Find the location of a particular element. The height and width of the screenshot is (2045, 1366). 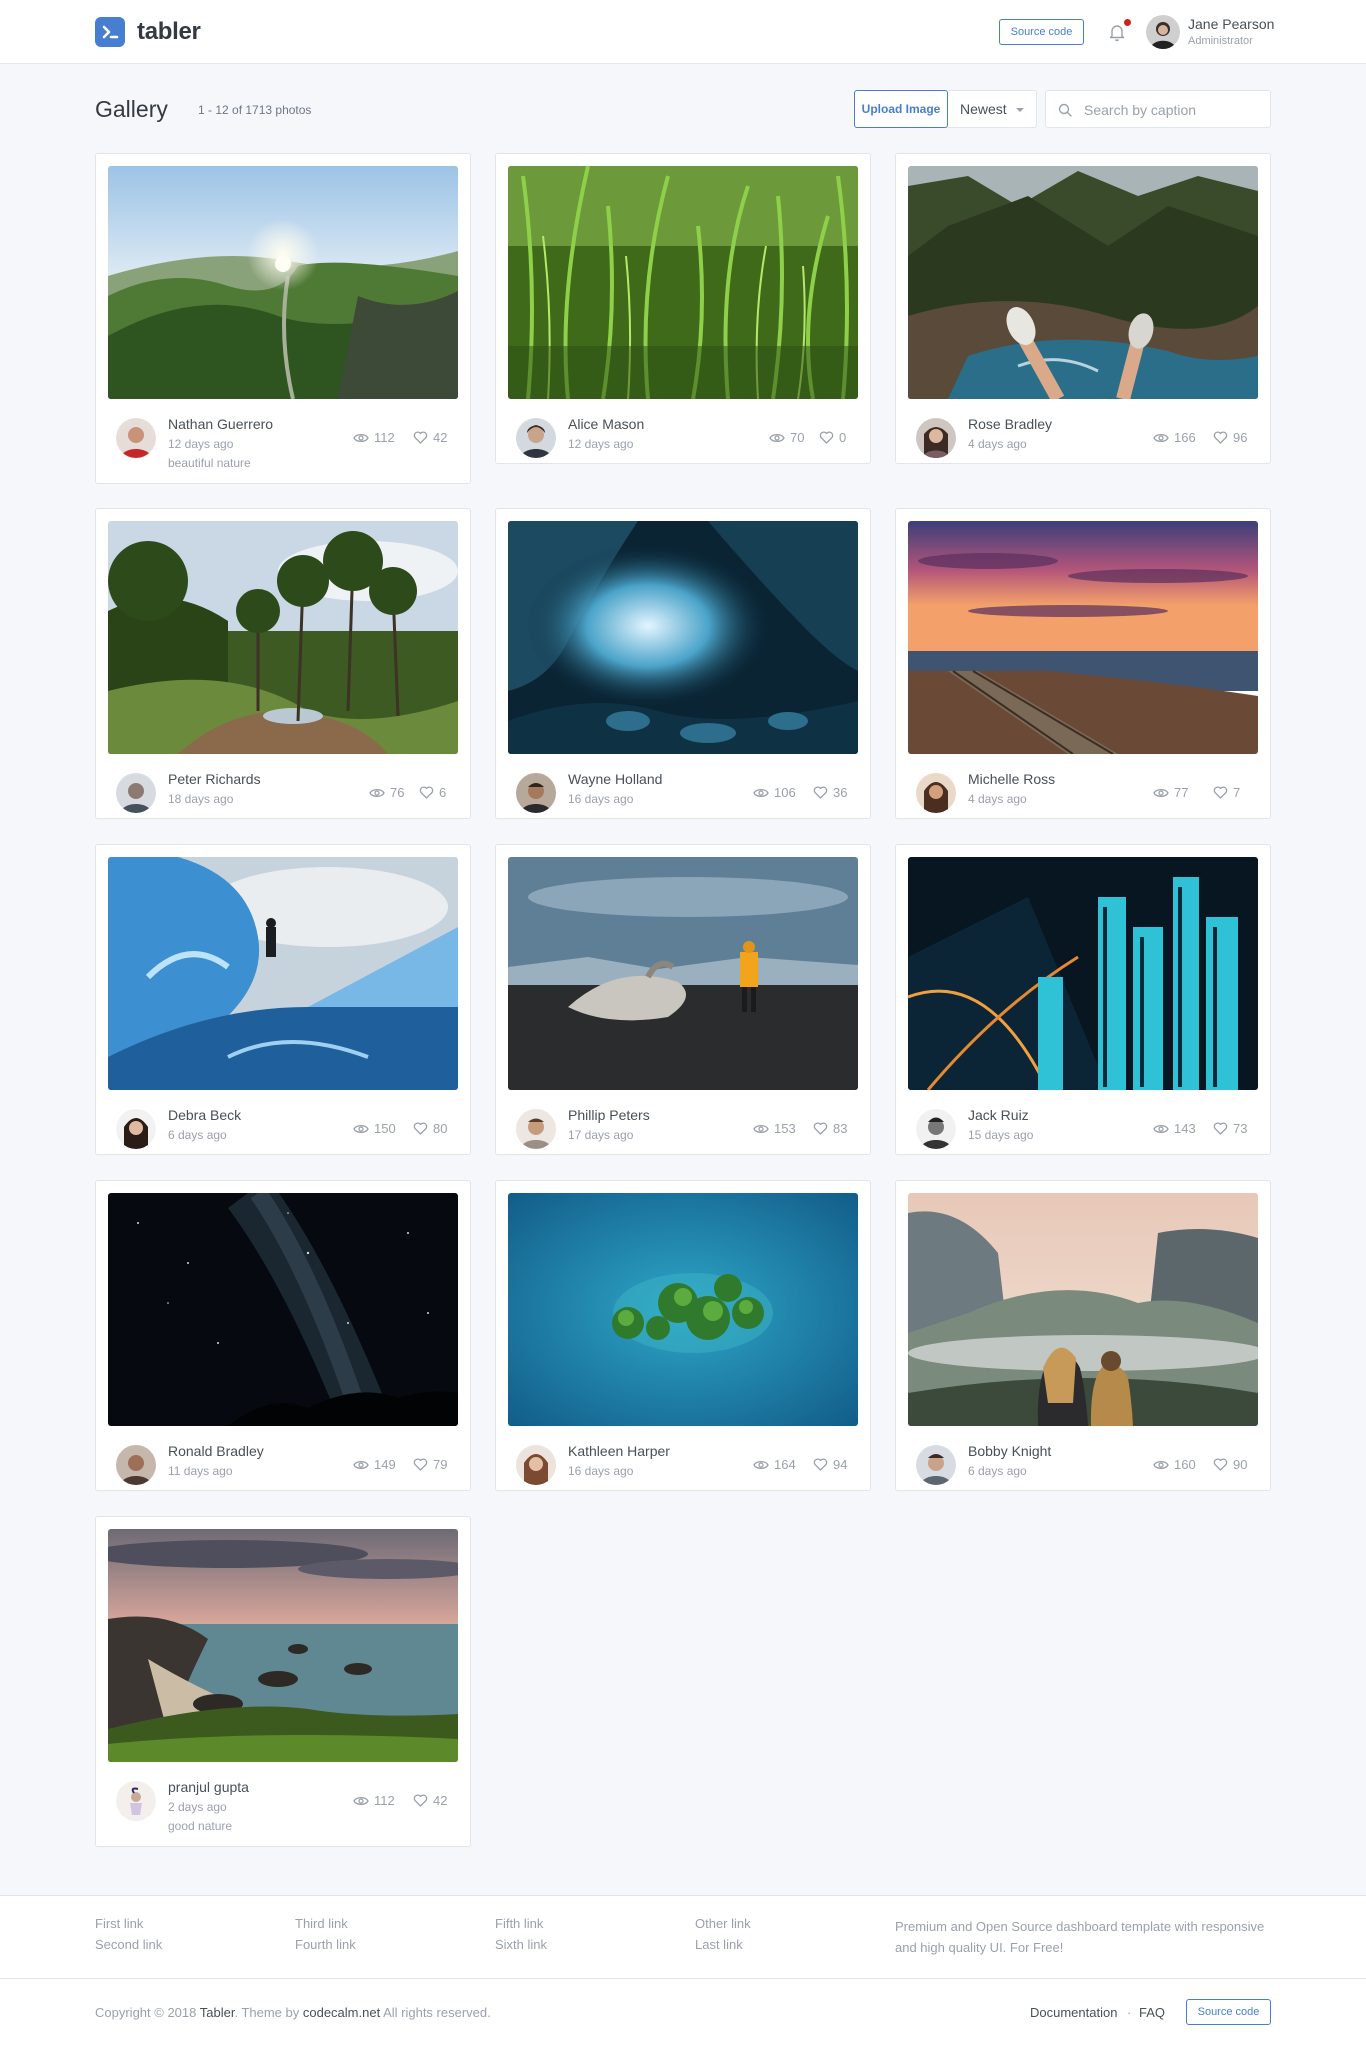

likes-count: 36 is located at coordinates (830, 792).